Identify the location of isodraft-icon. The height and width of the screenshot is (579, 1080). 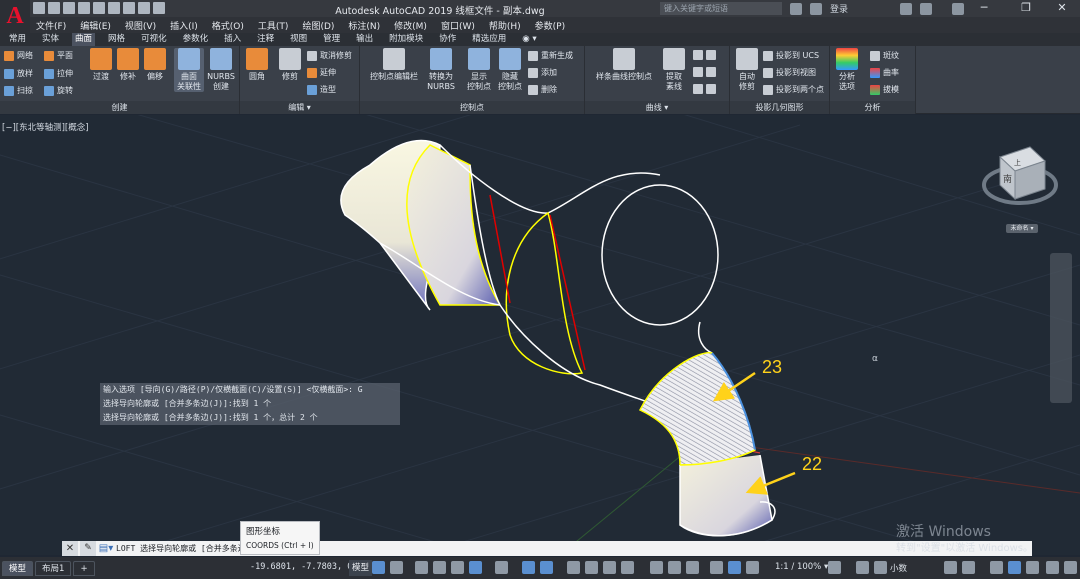
(501, 567).